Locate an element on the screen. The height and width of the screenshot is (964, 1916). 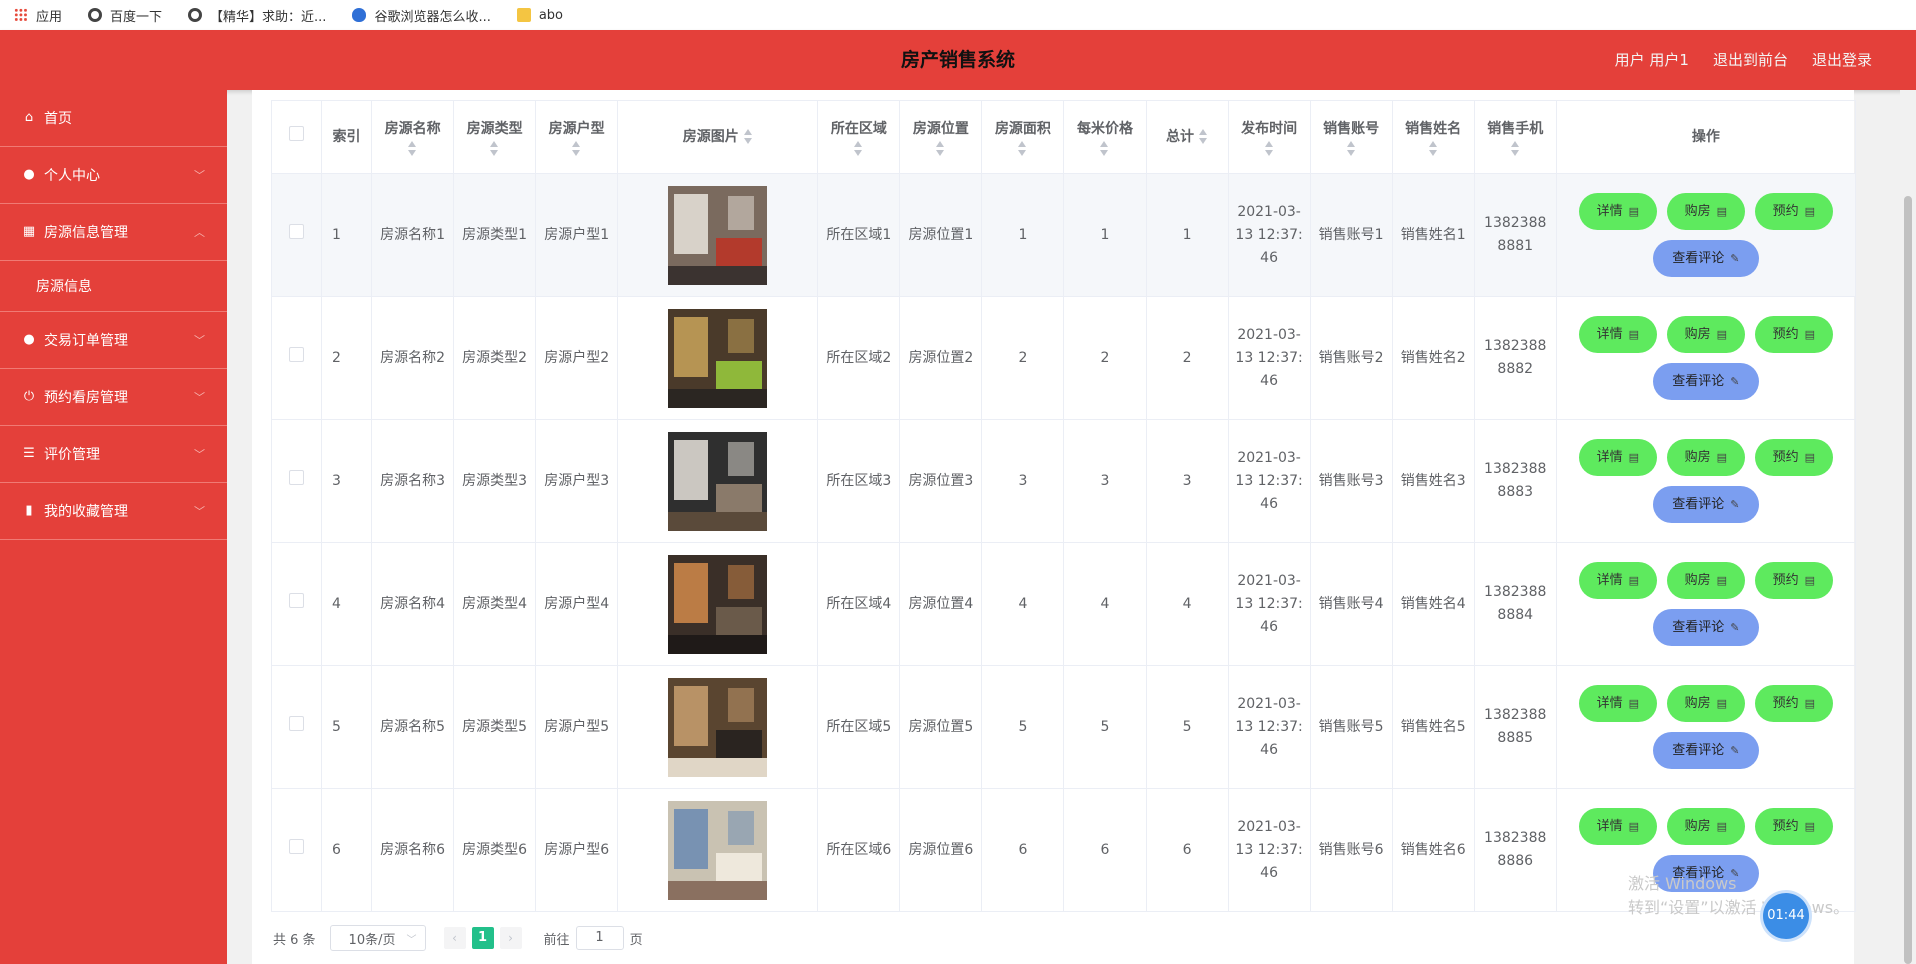
sidebar-item-home: ⌂ 首页 is located at coordinates (113, 118).